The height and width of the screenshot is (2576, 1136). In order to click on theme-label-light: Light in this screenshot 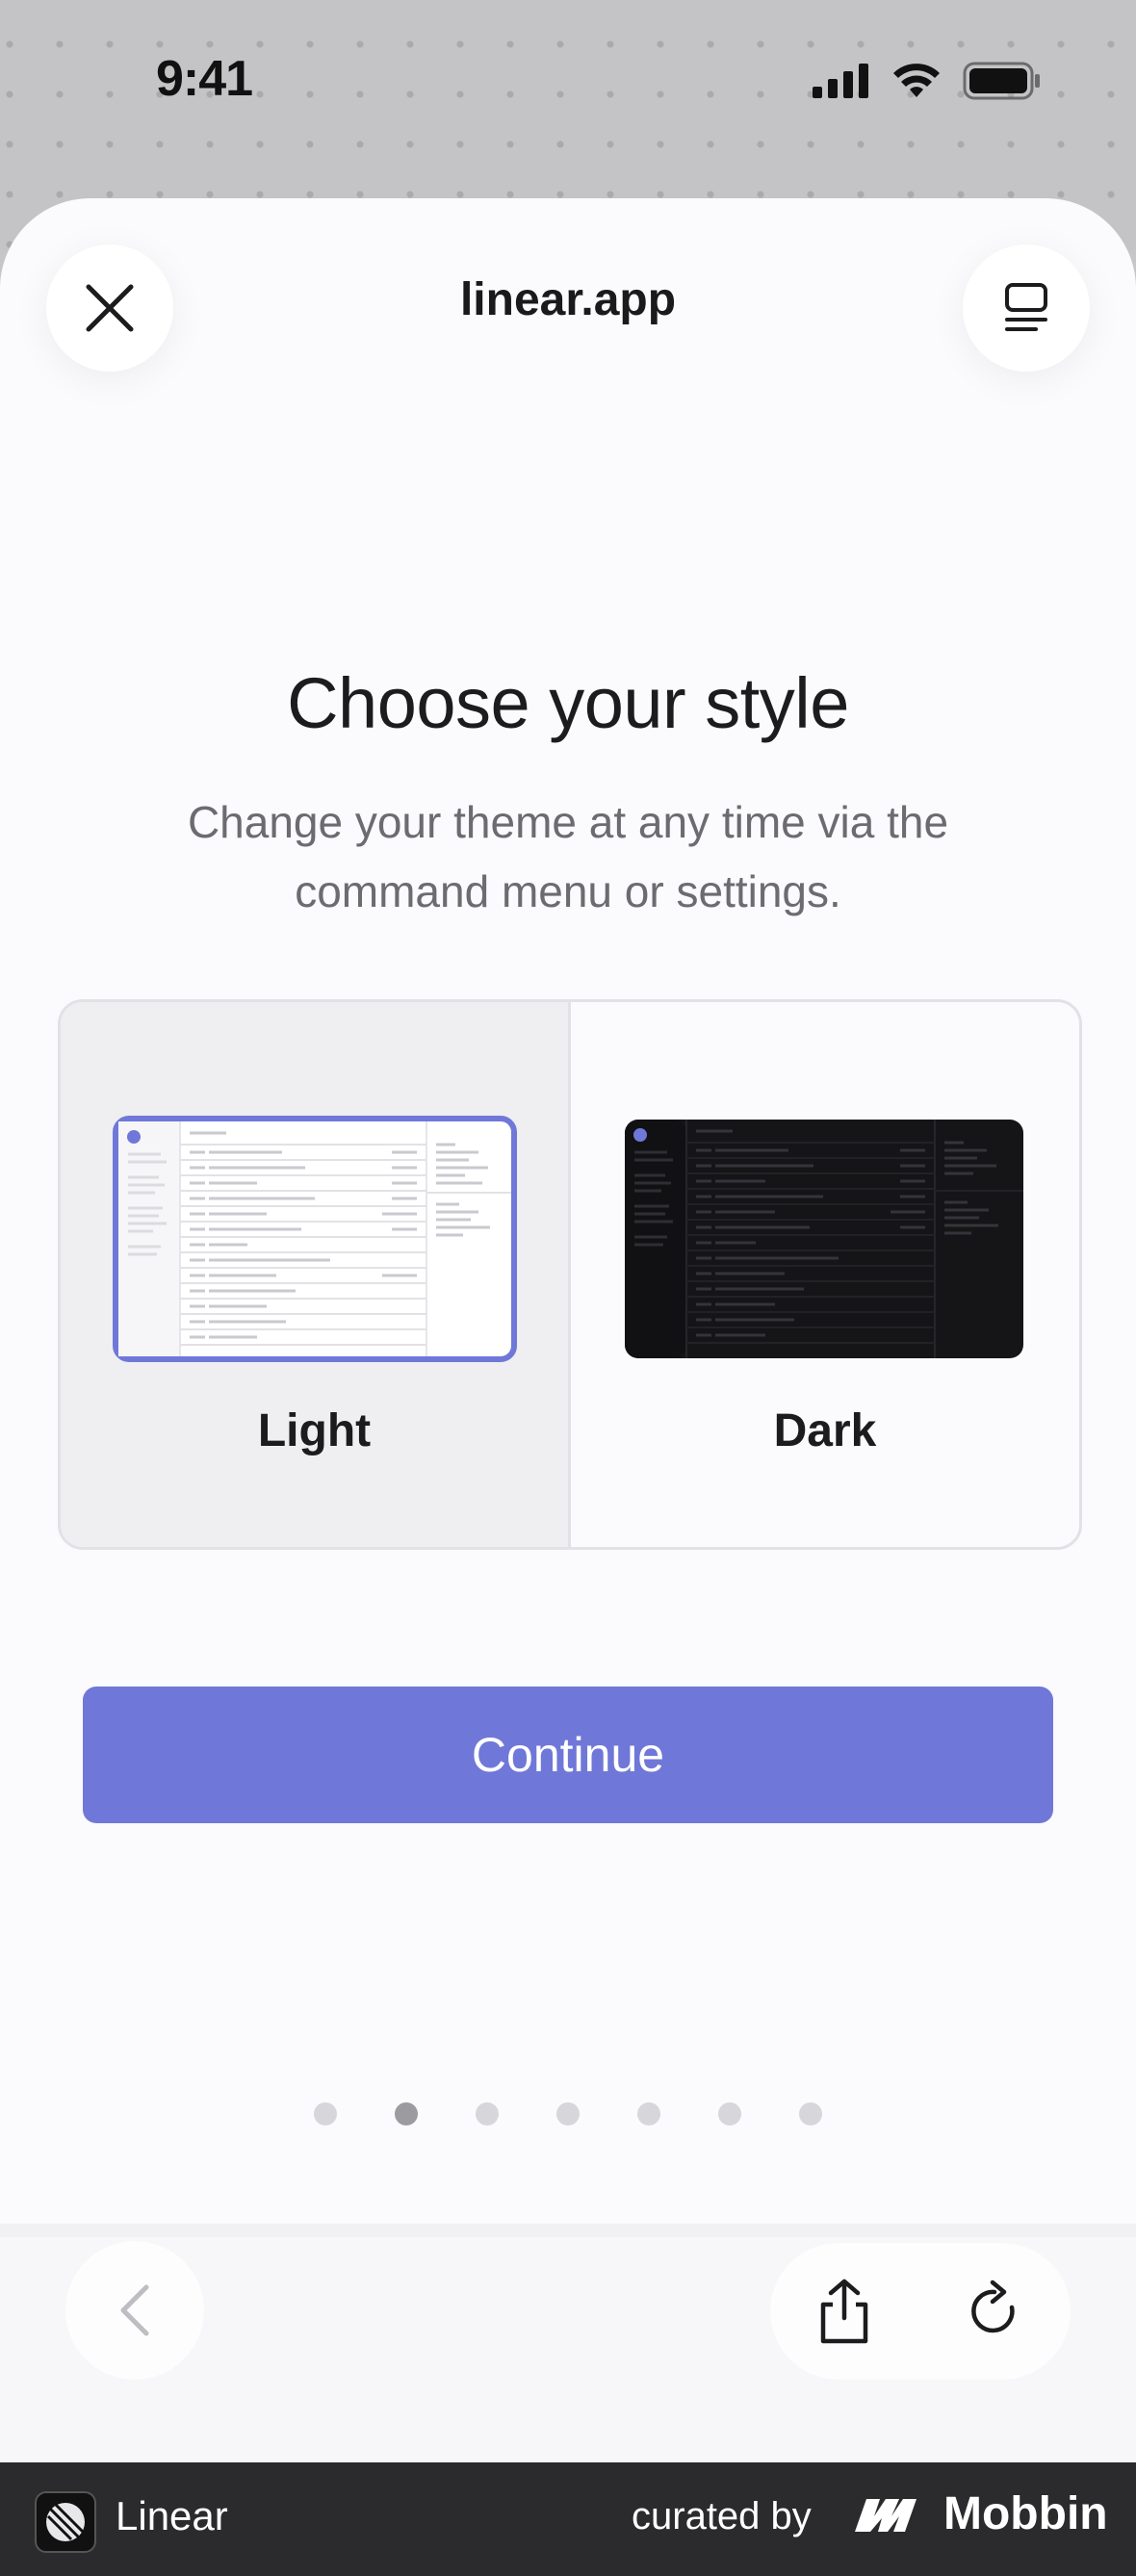, I will do `click(314, 1431)`.